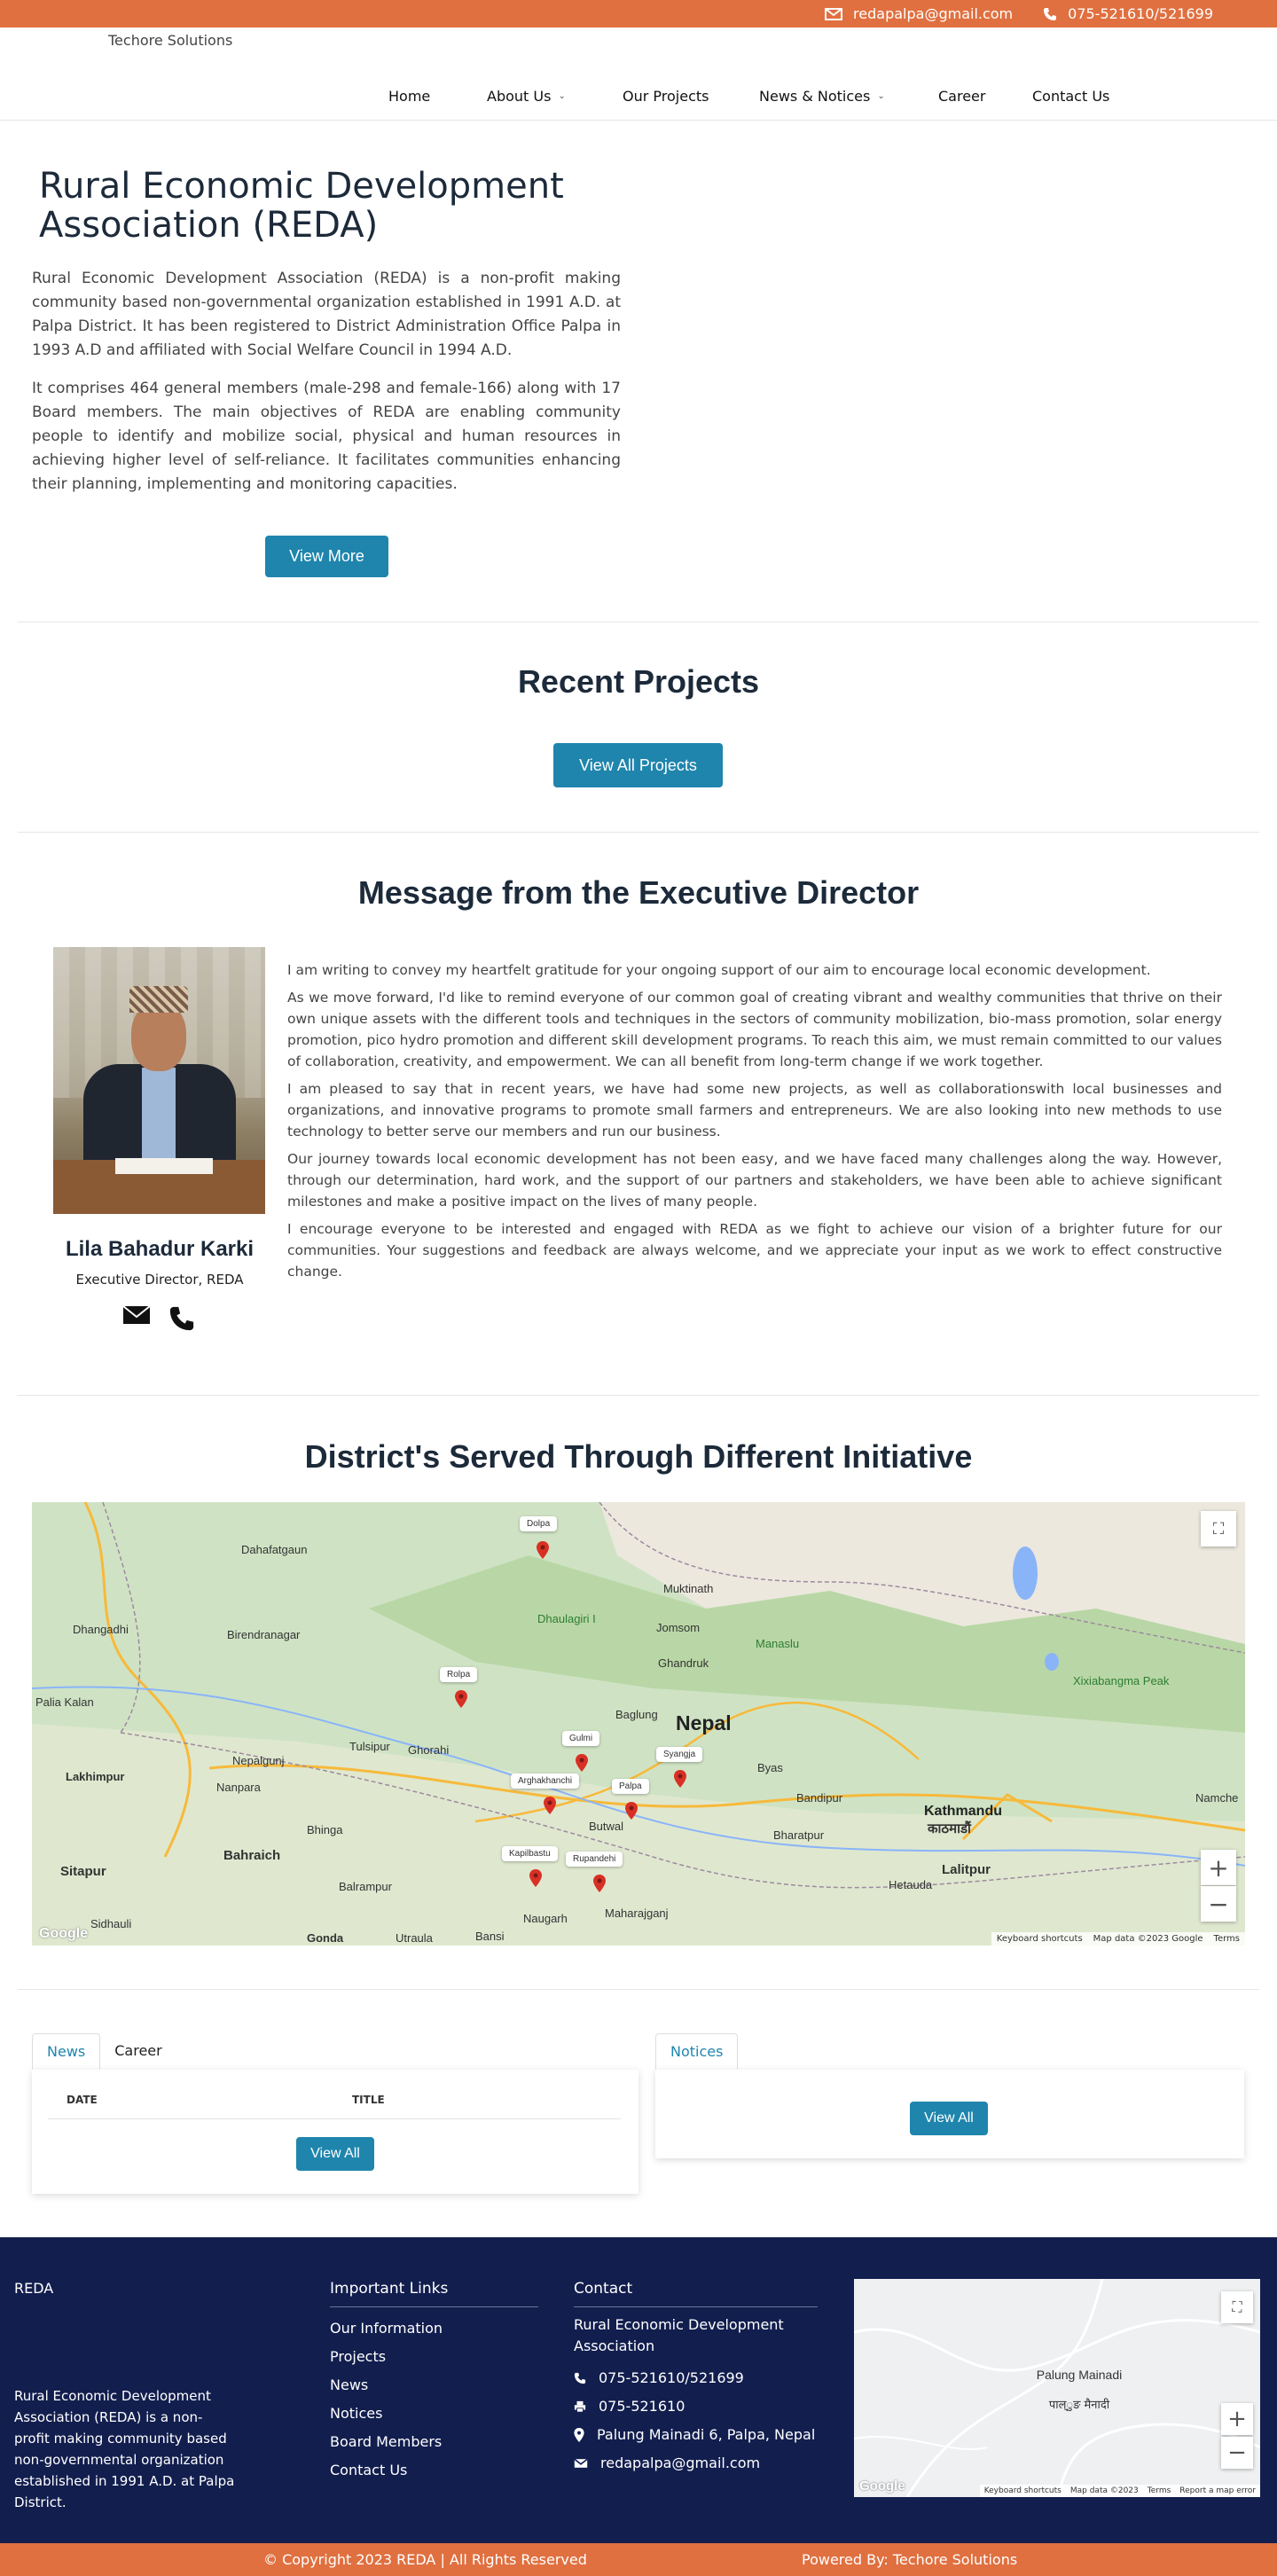 This screenshot has height=2576, width=1277. What do you see at coordinates (815, 96) in the screenshot?
I see `nav-news-label: News & Notices` at bounding box center [815, 96].